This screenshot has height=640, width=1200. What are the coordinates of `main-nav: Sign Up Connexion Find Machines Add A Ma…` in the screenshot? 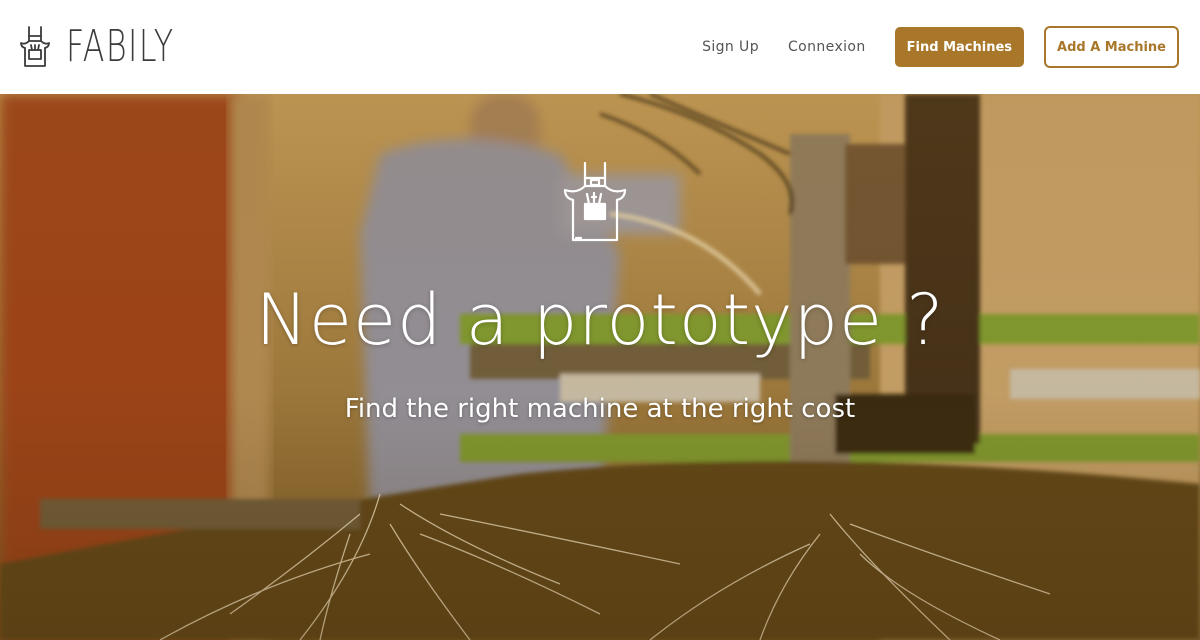 It's located at (942, 47).